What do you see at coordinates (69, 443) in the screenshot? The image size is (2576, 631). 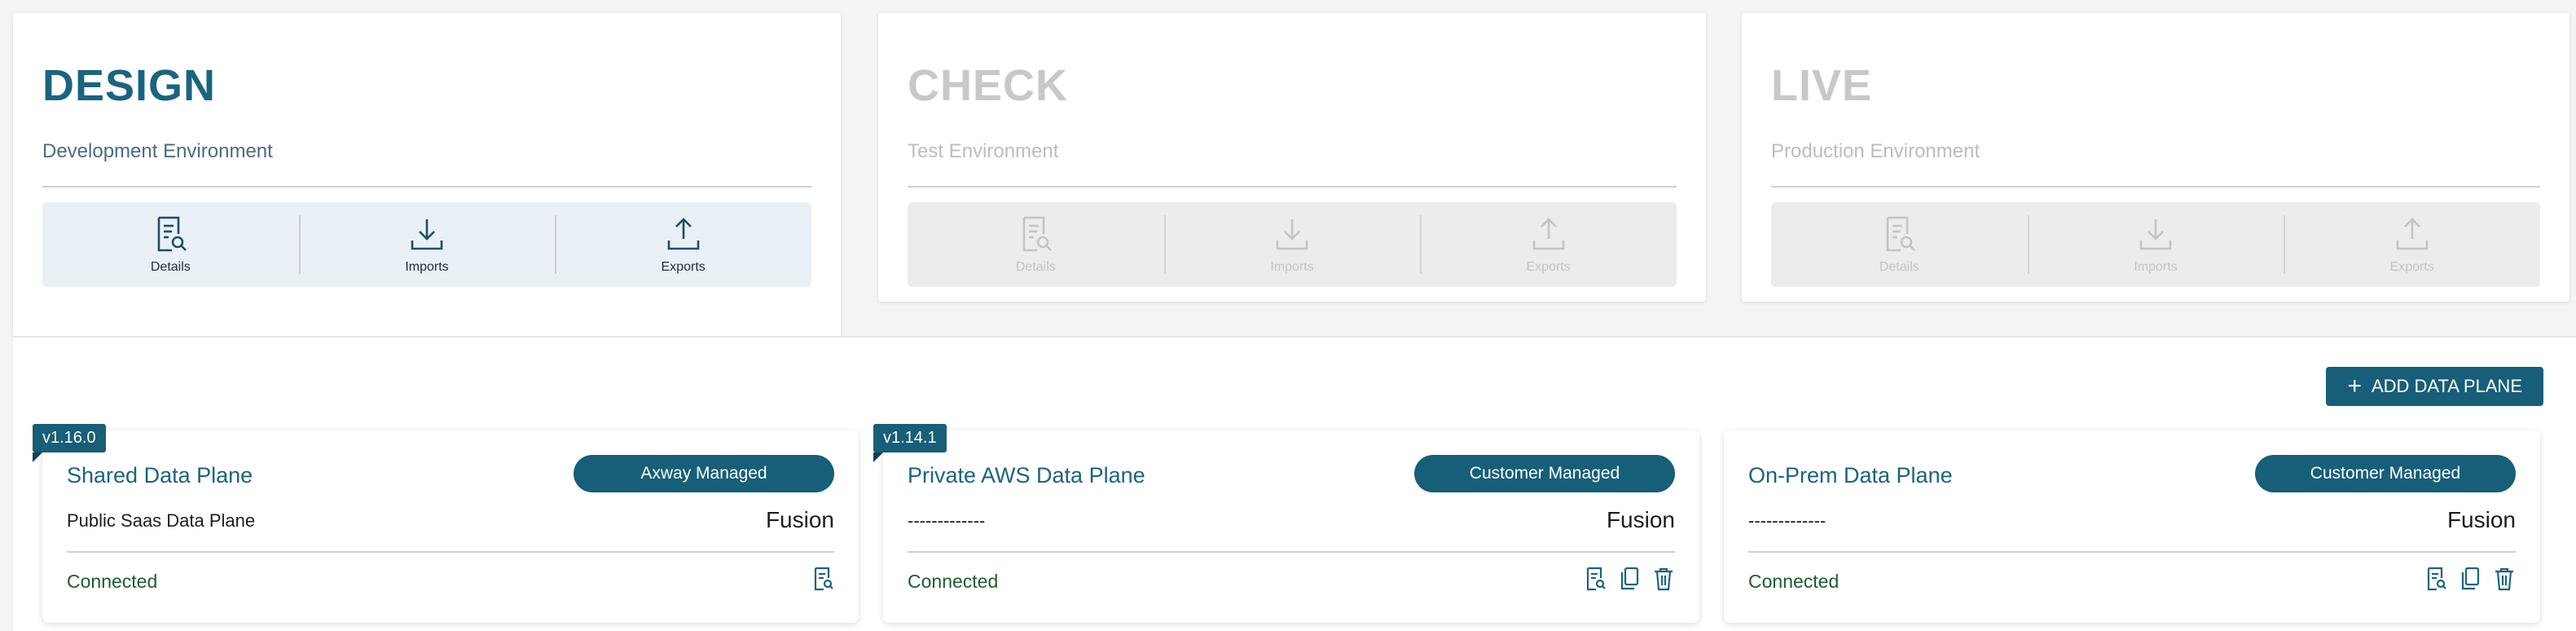 I see `version-badge: v1.16.0` at bounding box center [69, 443].